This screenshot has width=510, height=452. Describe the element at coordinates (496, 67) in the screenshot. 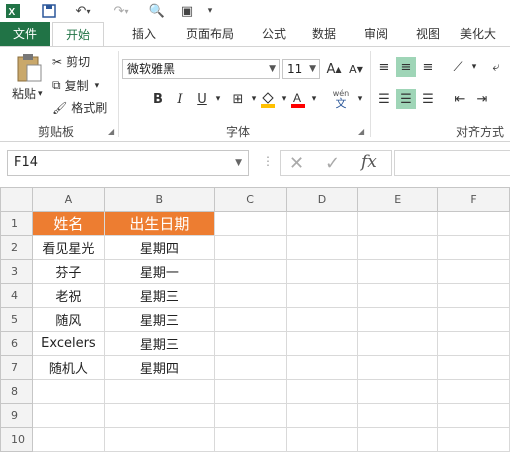

I see `wrap-text-icon: ⤶` at that location.